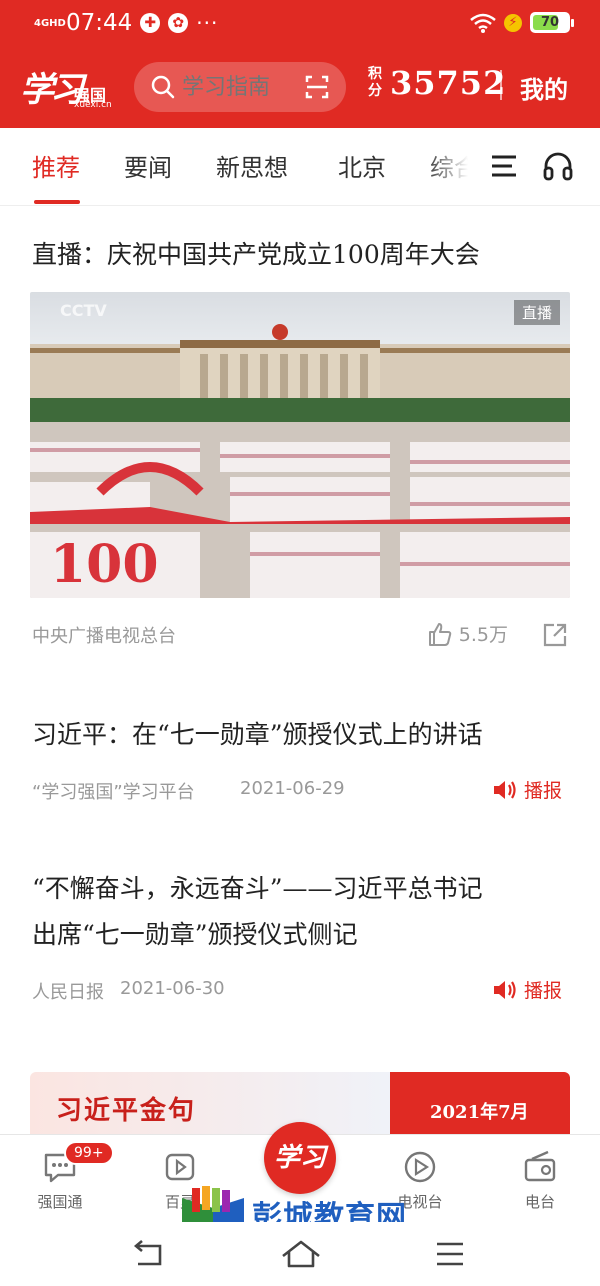 This screenshot has height=1286, width=600. I want to click on tab-new-thought: 新思想, so click(252, 165).